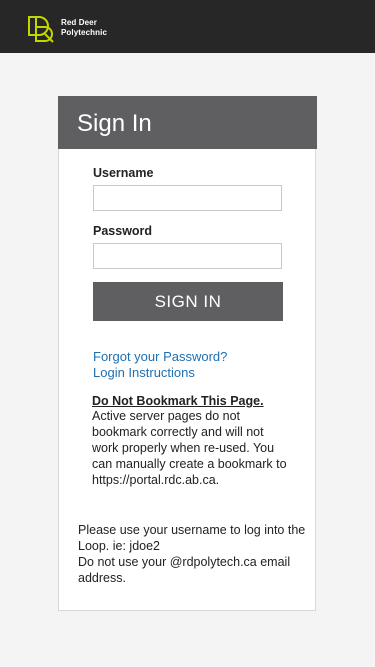 This screenshot has height=667, width=375. I want to click on brand-name-line2: Polytechnic, so click(84, 32).